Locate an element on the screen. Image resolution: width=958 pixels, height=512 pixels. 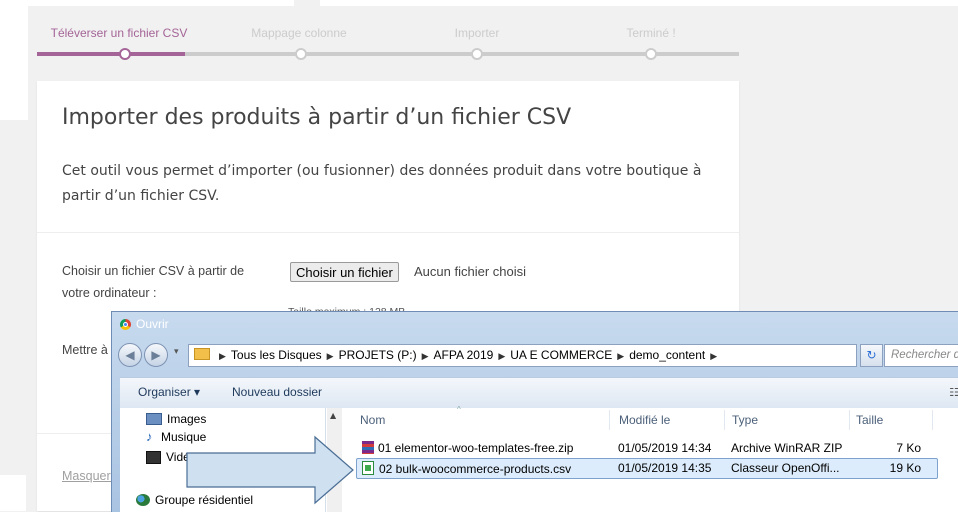
images-folder-icon is located at coordinates (154, 419).